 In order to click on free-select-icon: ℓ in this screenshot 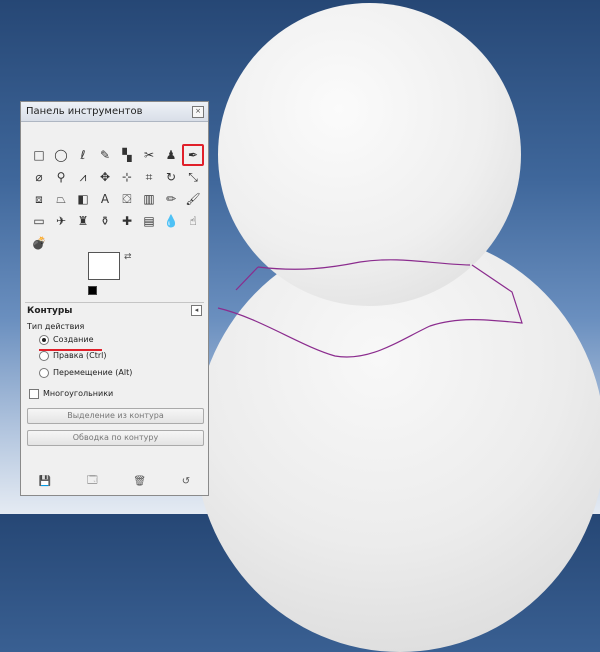, I will do `click(83, 155)`.